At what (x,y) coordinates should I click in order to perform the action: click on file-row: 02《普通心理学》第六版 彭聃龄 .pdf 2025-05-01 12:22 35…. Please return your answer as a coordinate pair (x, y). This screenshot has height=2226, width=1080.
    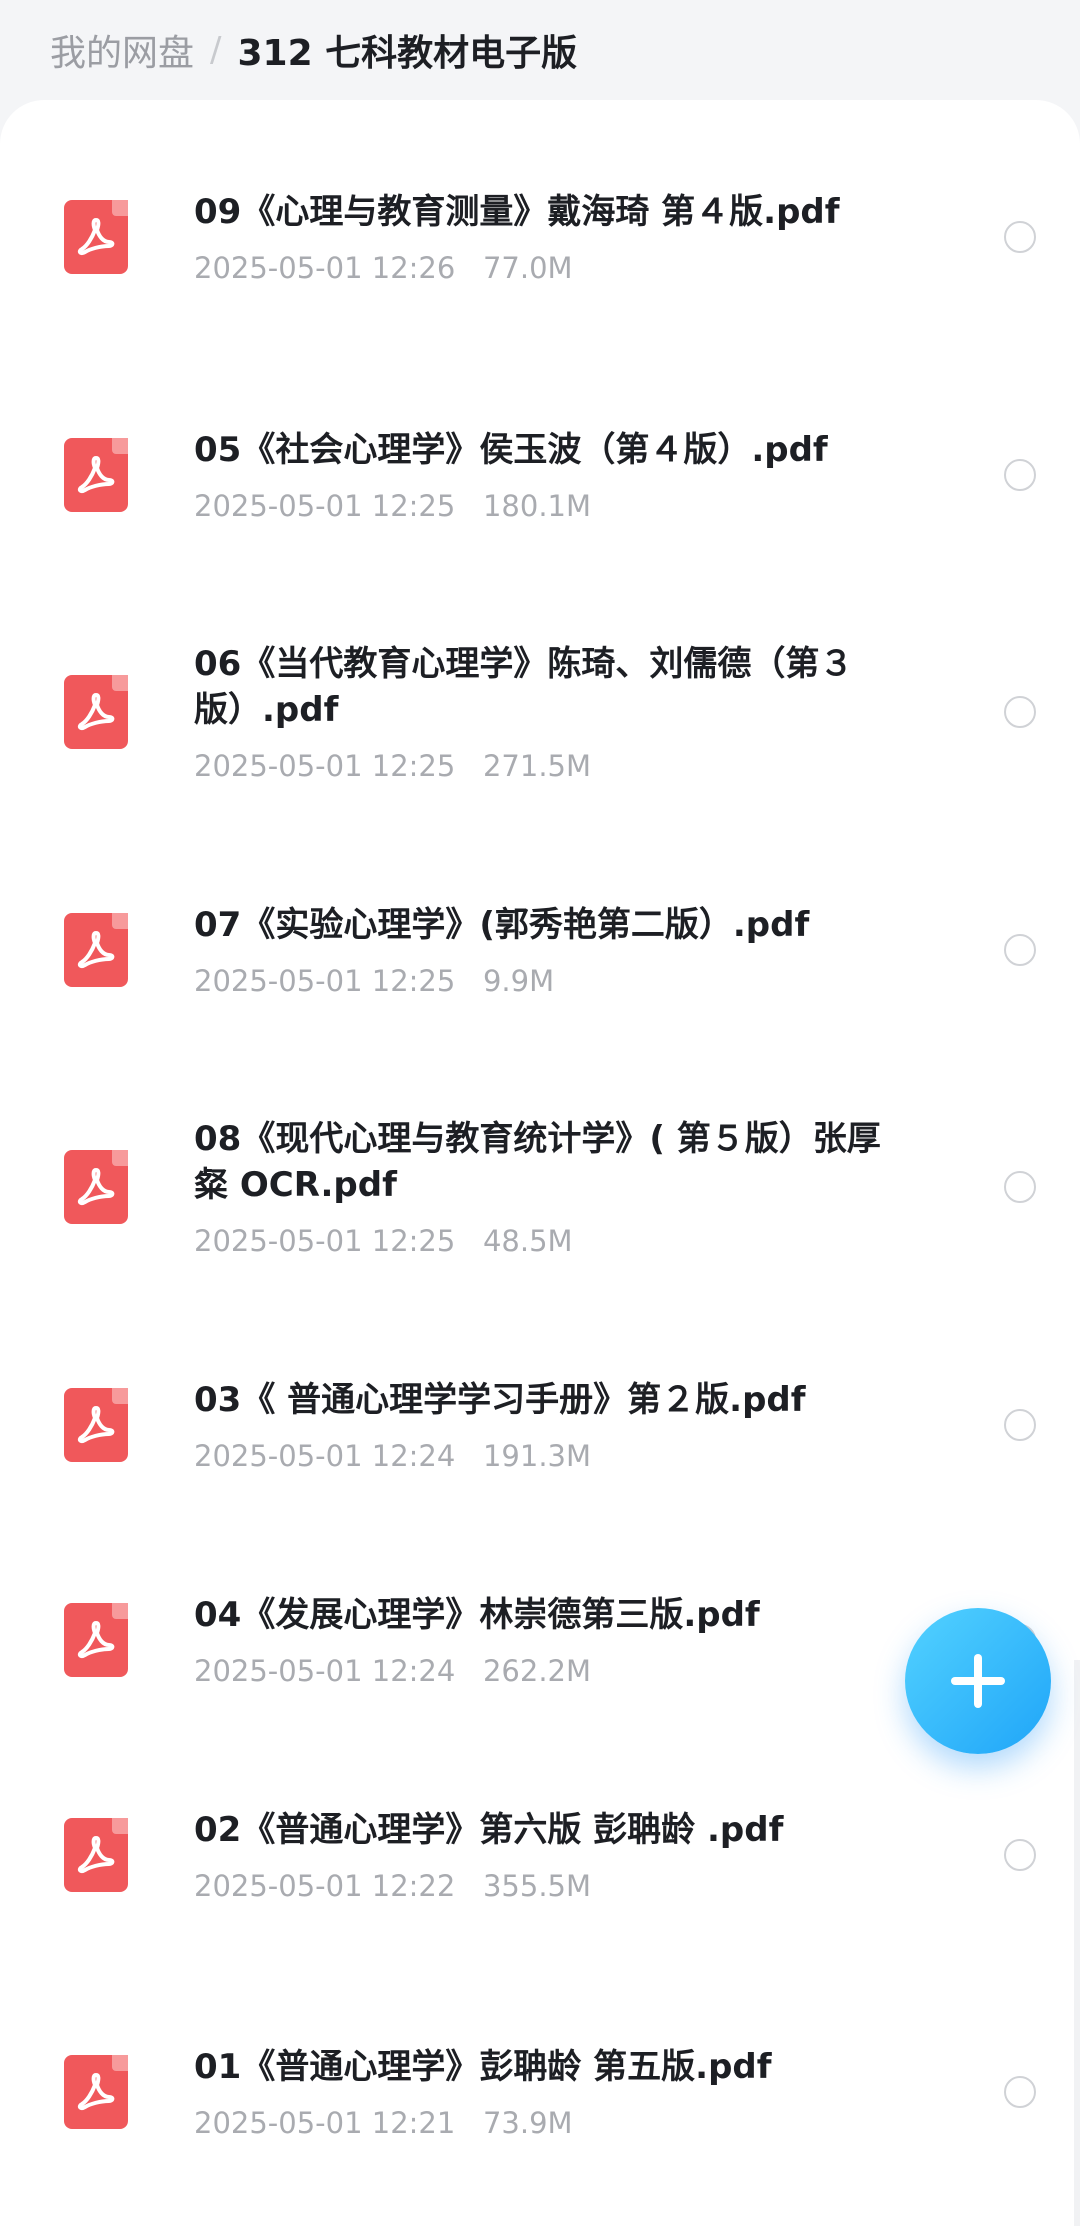
    Looking at the image, I should click on (540, 1855).